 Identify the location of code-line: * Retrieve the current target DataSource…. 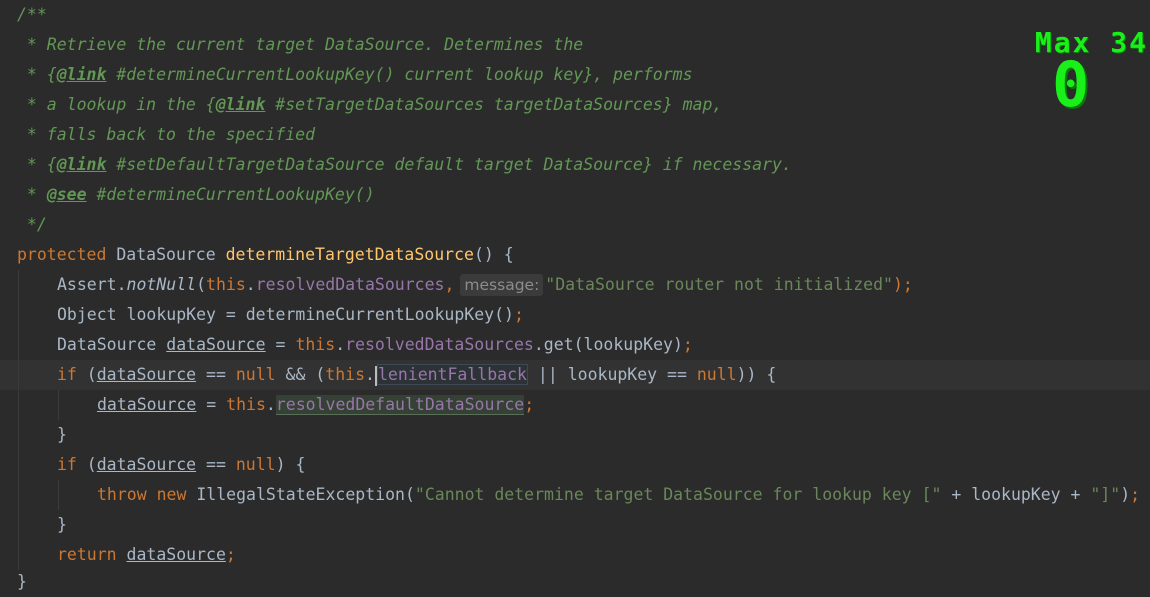
(575, 45).